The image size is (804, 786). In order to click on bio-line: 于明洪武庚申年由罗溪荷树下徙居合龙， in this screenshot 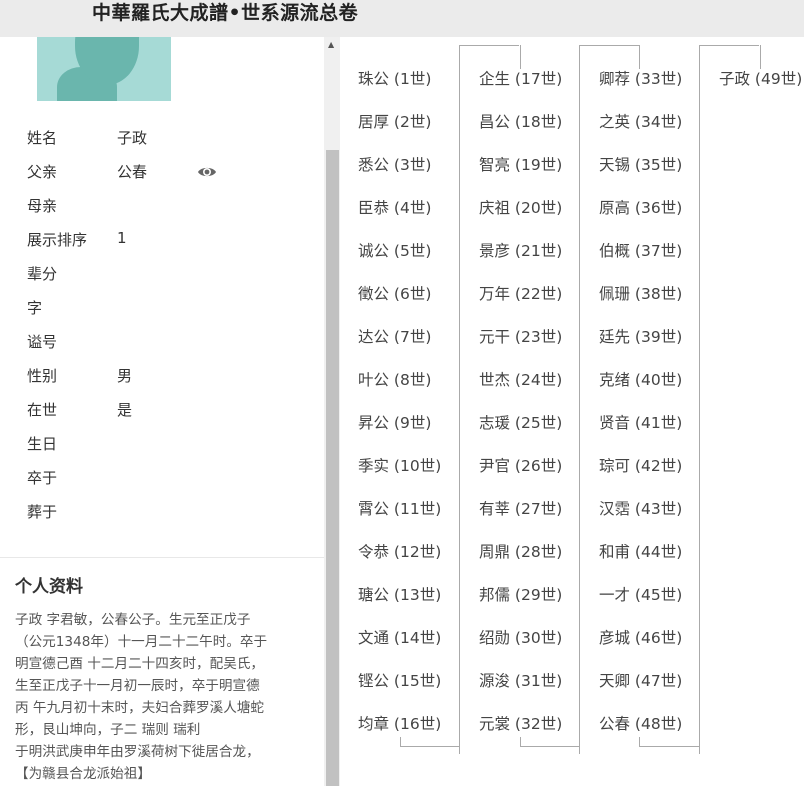, I will do `click(137, 752)`.